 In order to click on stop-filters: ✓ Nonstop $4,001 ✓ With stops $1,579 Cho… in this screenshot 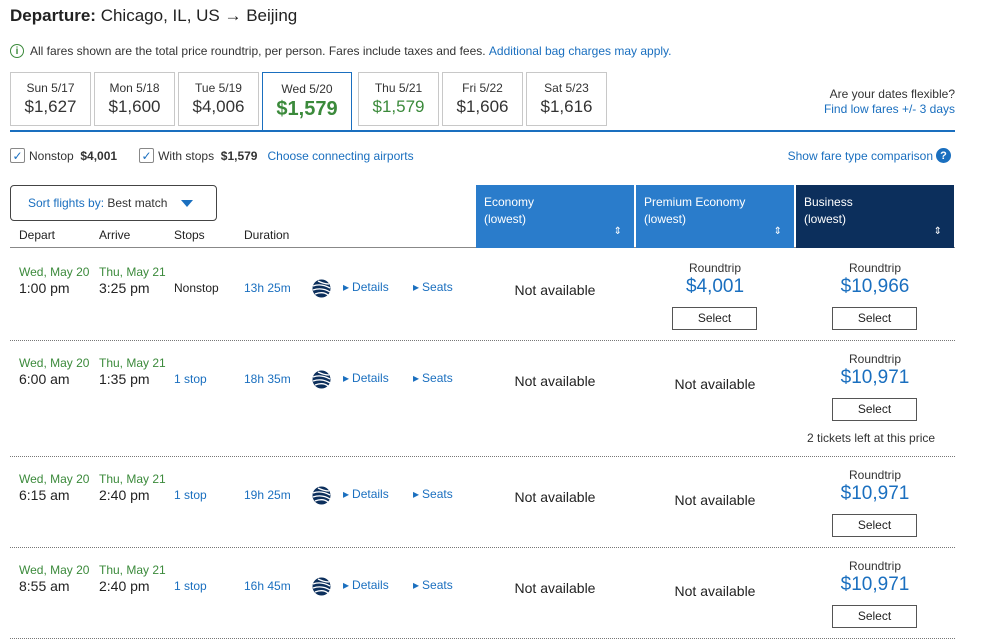, I will do `click(212, 155)`.